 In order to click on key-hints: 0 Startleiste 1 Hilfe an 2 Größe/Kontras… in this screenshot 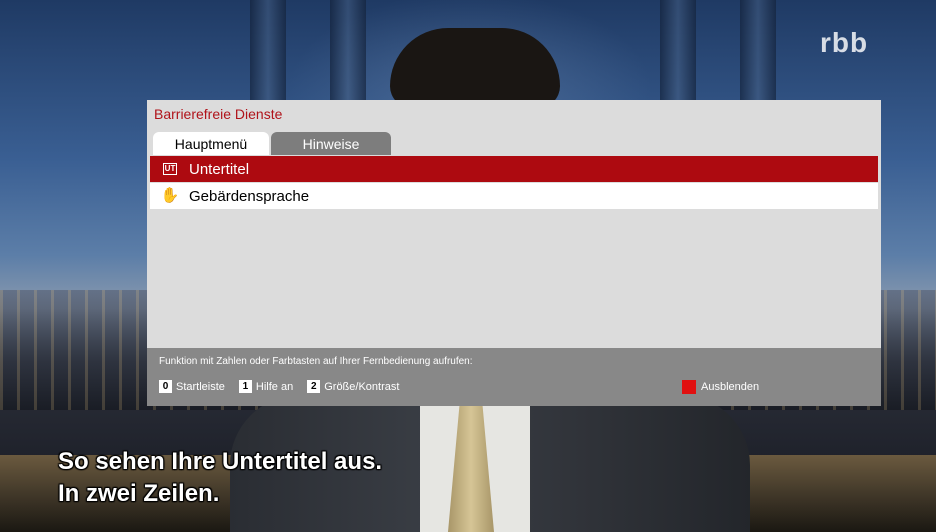, I will do `click(286, 386)`.